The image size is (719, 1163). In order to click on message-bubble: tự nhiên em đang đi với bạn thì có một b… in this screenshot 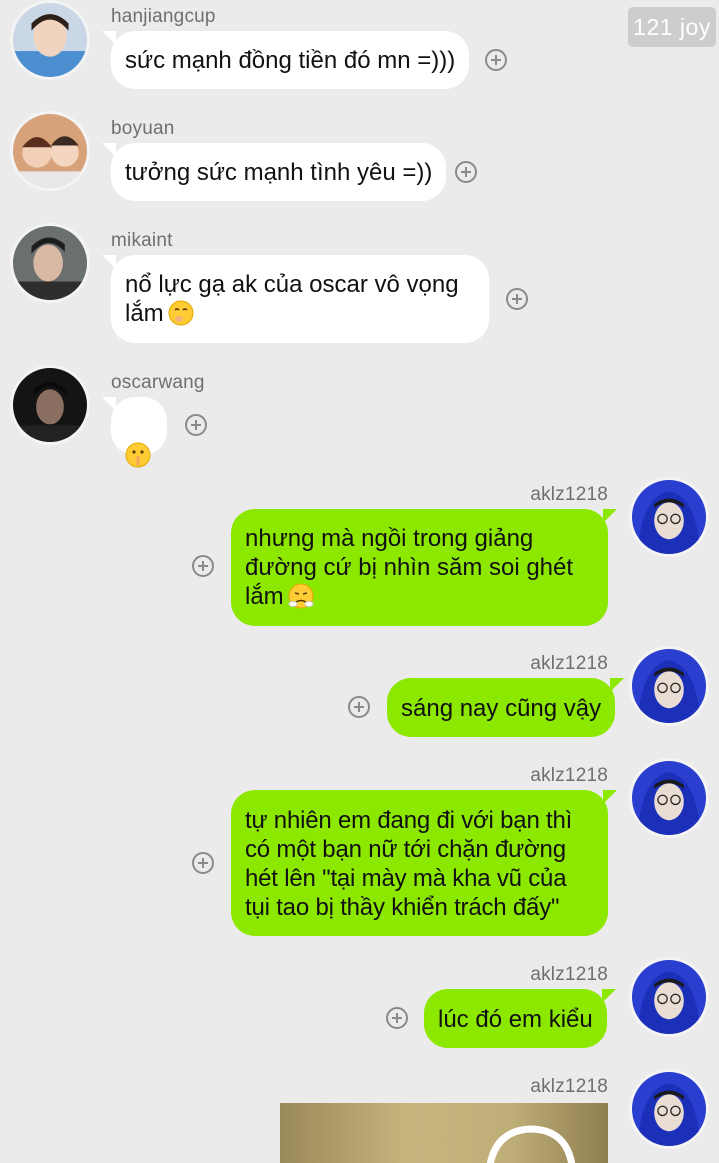, I will do `click(424, 863)`.